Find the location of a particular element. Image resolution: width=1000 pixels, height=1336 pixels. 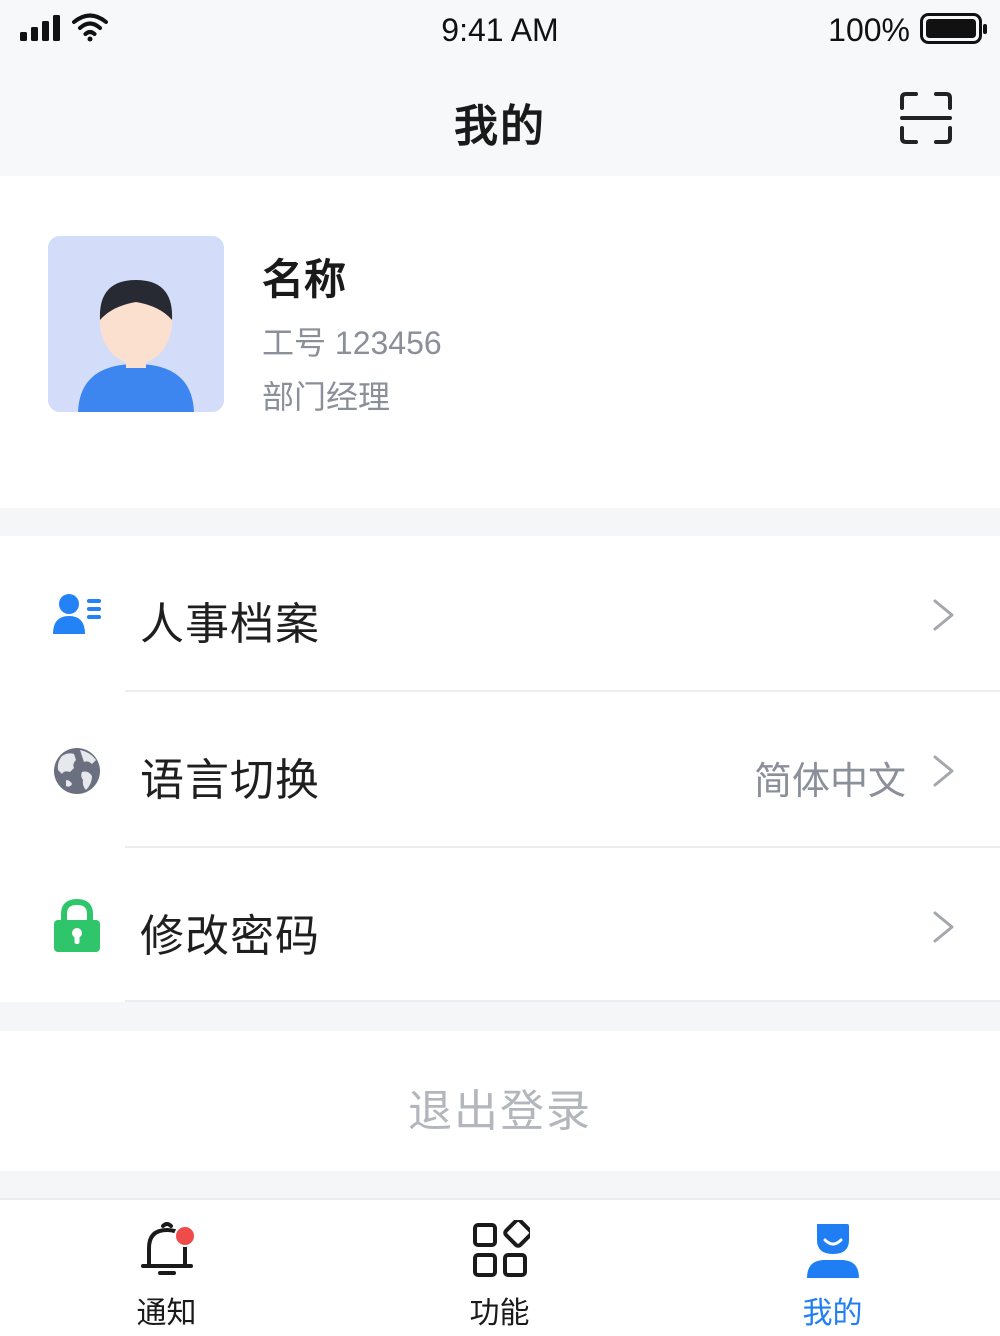

tab-notifications: 通知 is located at coordinates (166, 1268).